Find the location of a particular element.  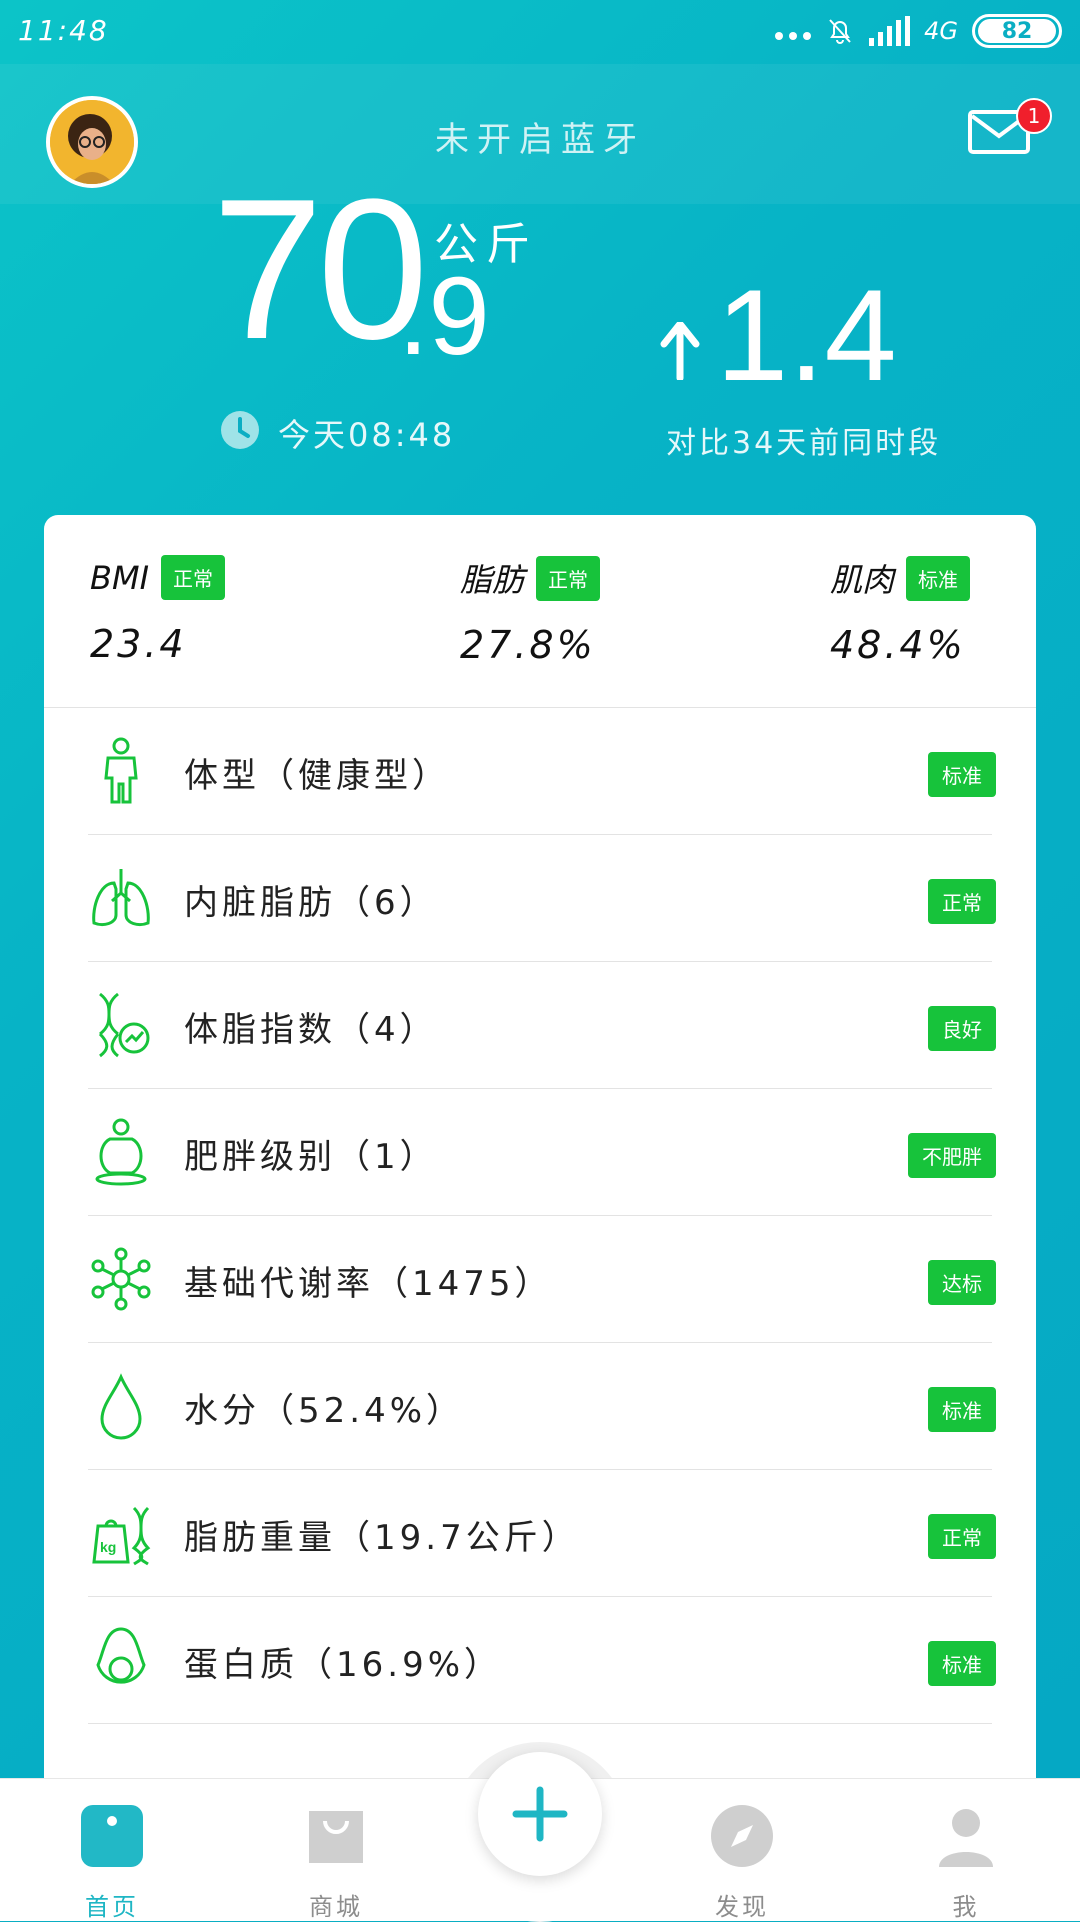

status-time: 11:48 is located at coordinates (63, 30).